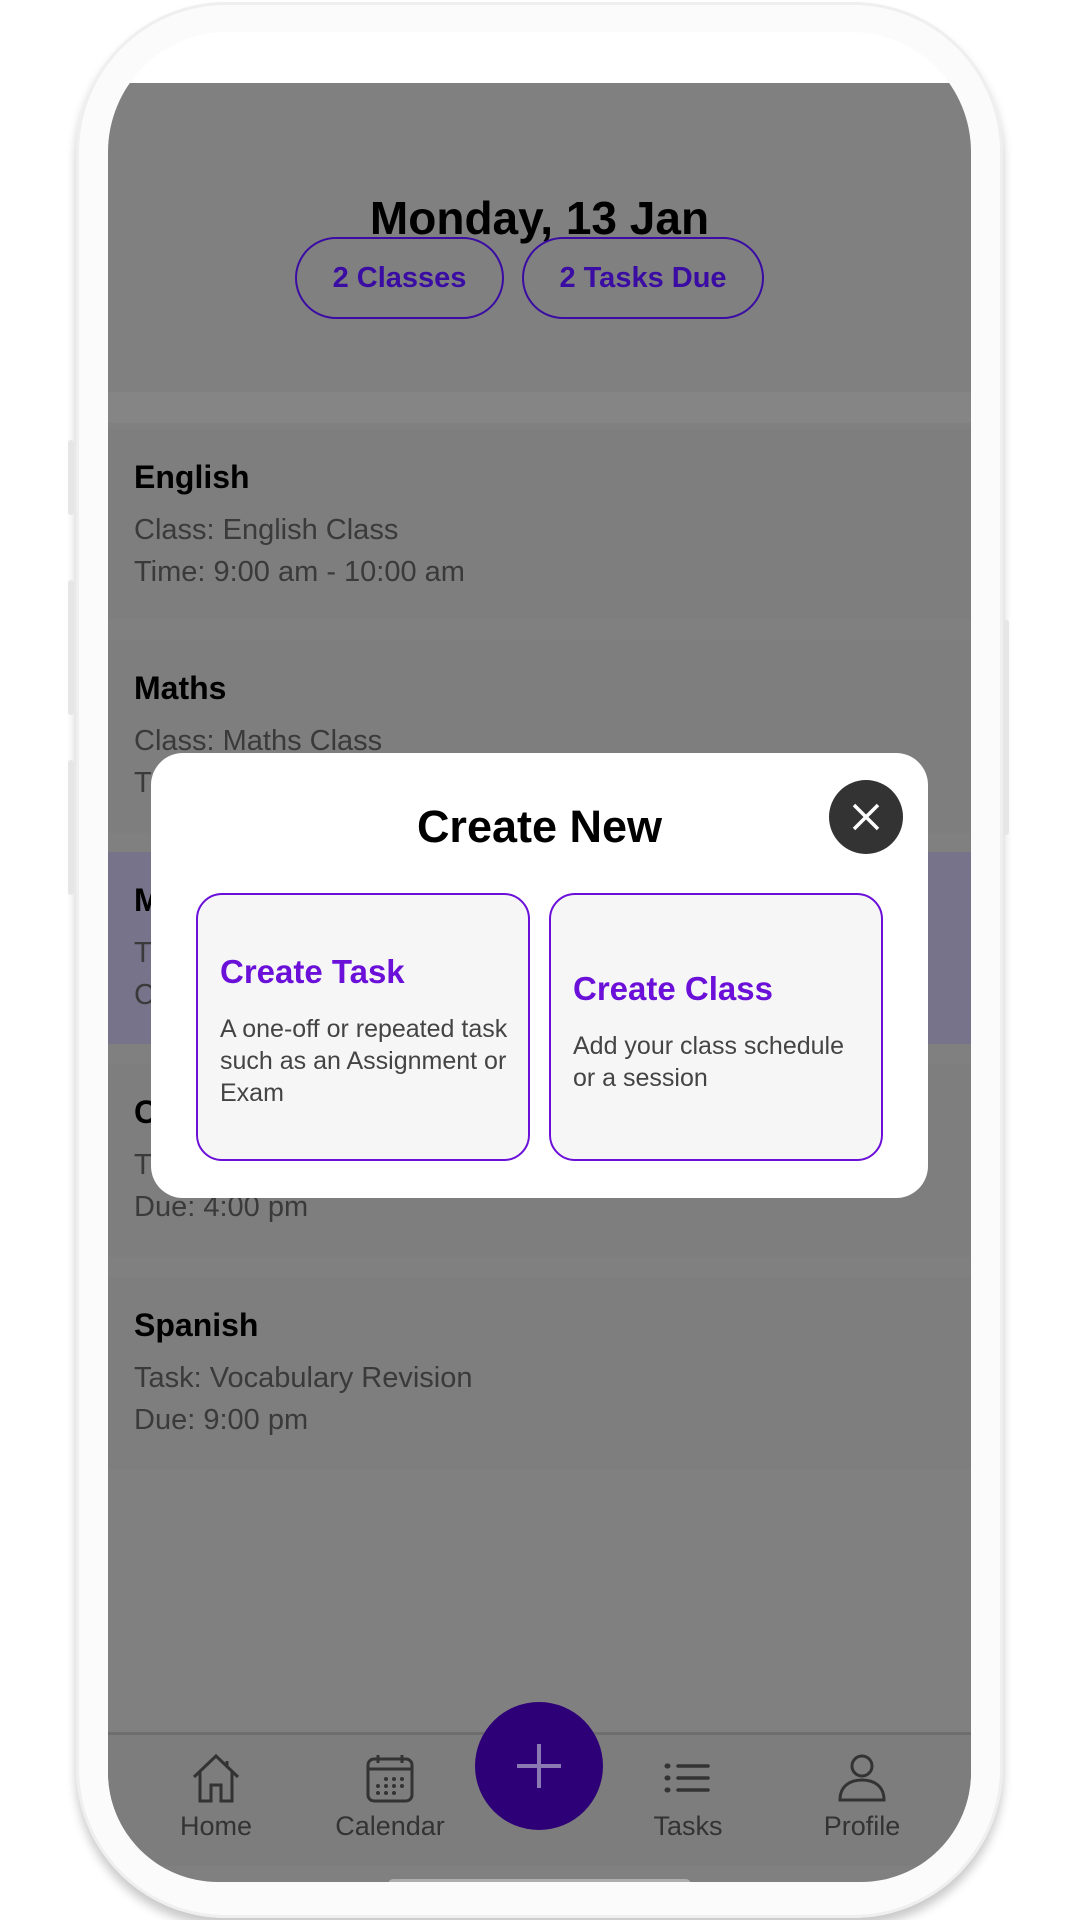 This screenshot has width=1080, height=1920. I want to click on nav-label: Calendar, so click(390, 1826).